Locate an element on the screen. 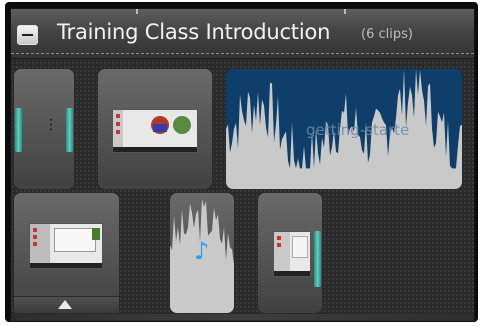  expand-button is located at coordinates (66, 304).